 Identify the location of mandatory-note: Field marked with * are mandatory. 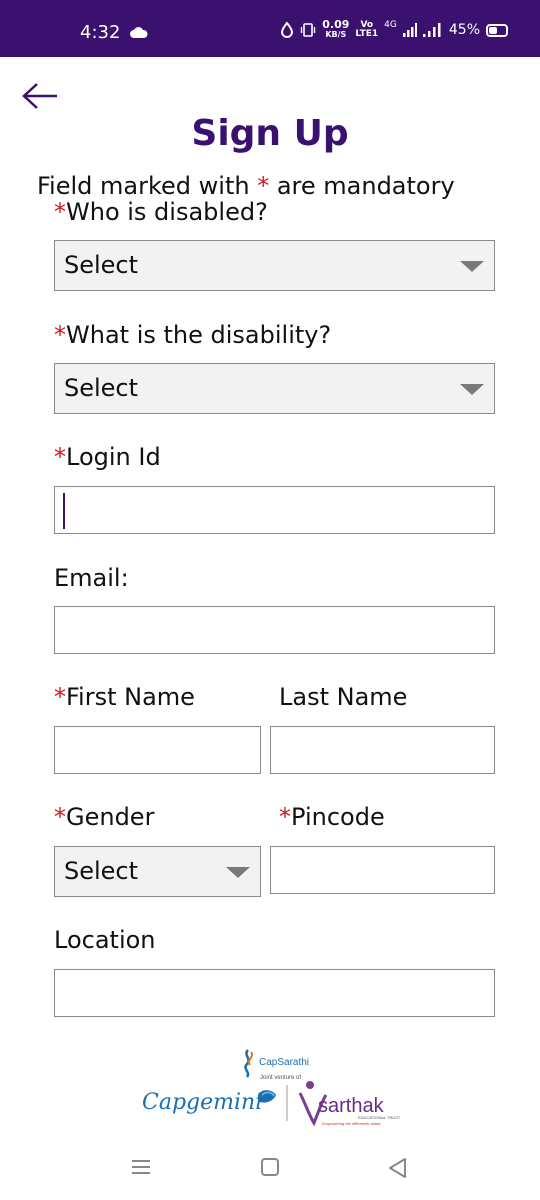
(246, 186).